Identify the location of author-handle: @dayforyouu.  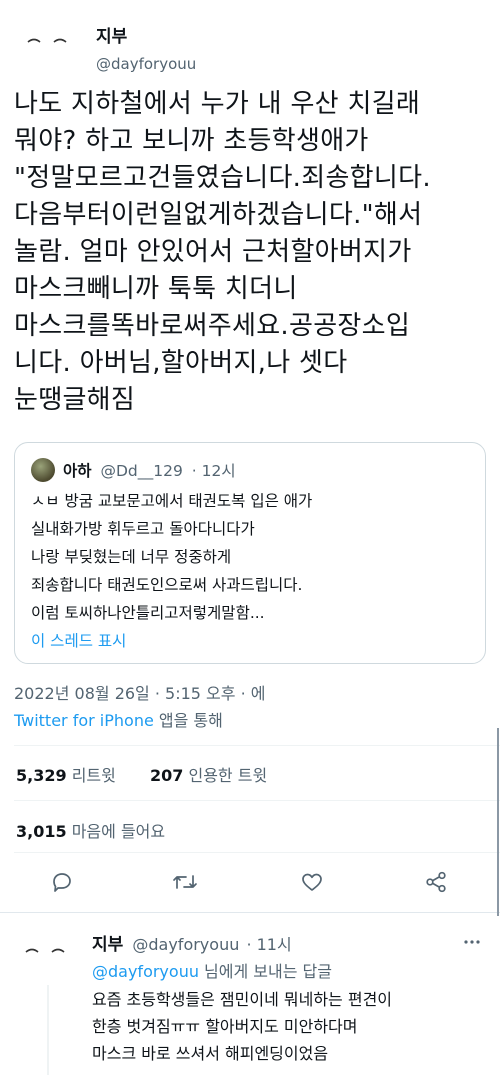
(146, 64).